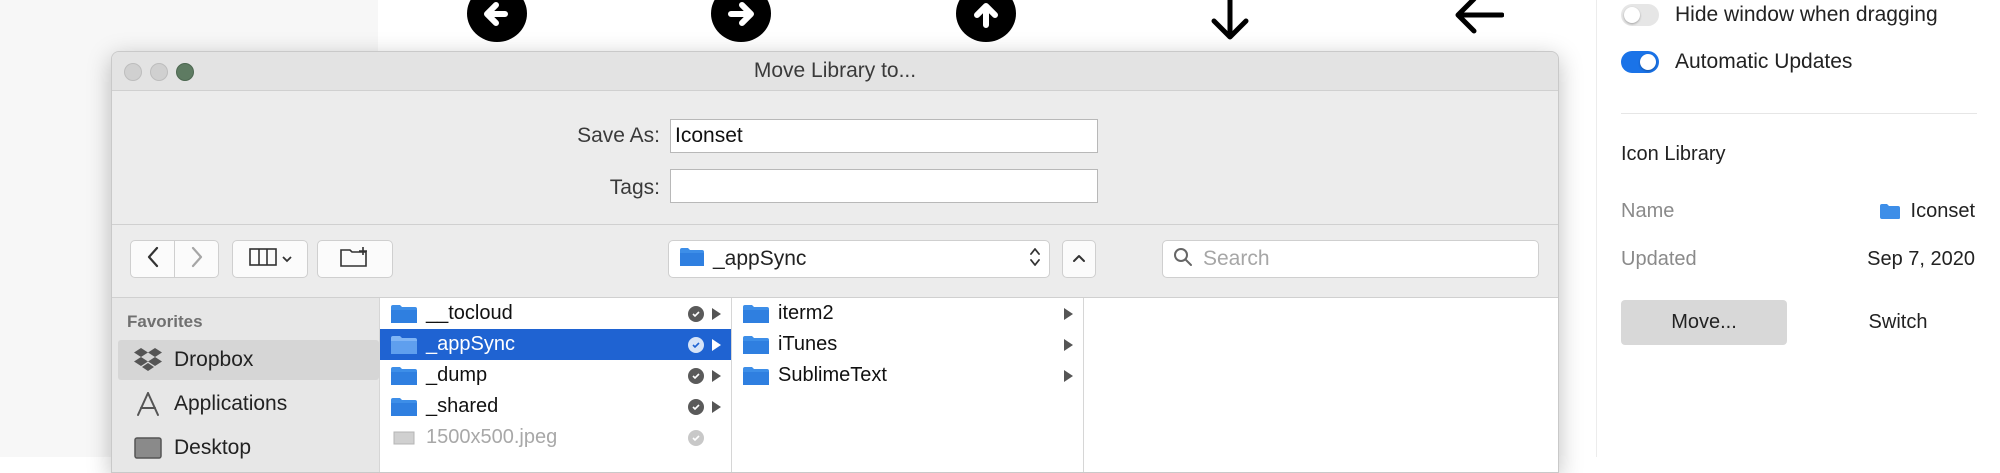 Image resolution: width=2000 pixels, height=473 pixels. Describe the element at coordinates (1035, 259) in the screenshot. I see `updown-chevron-icon` at that location.